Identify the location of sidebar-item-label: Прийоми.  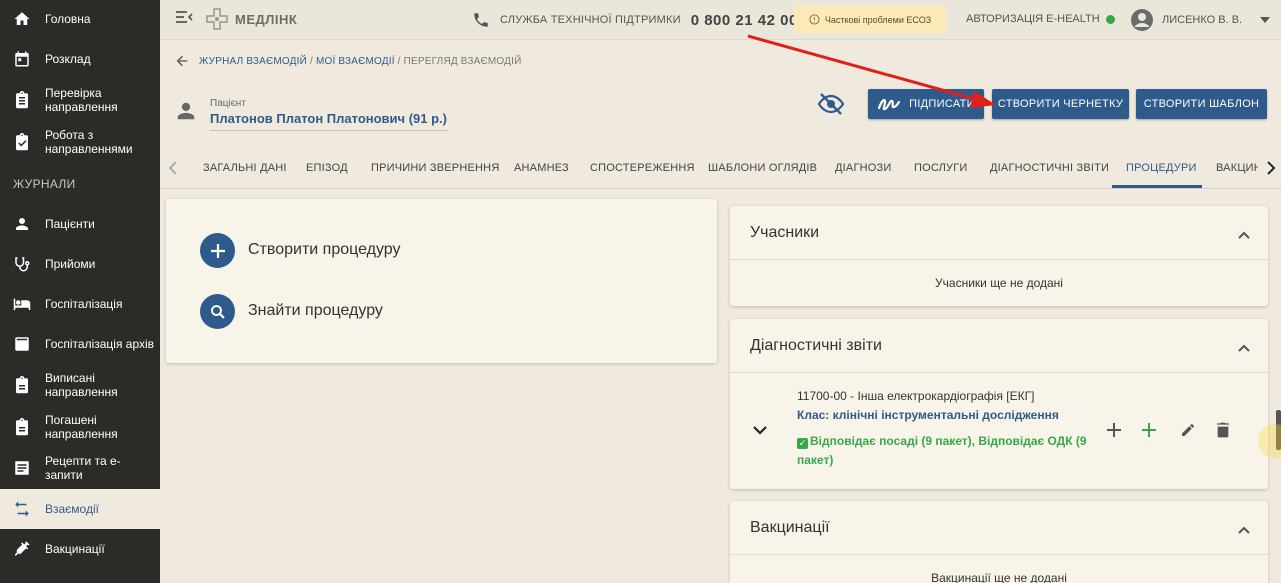
(70, 264).